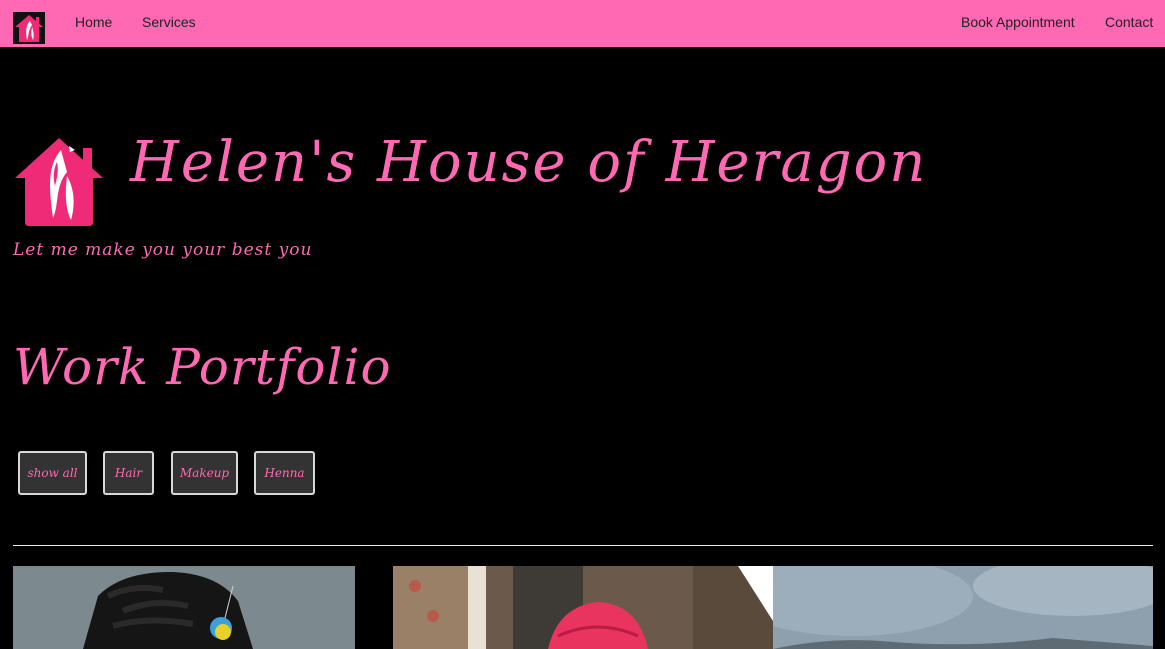 The image size is (1165, 649). I want to click on portfolio-photo-makeup, so click(583, 607).